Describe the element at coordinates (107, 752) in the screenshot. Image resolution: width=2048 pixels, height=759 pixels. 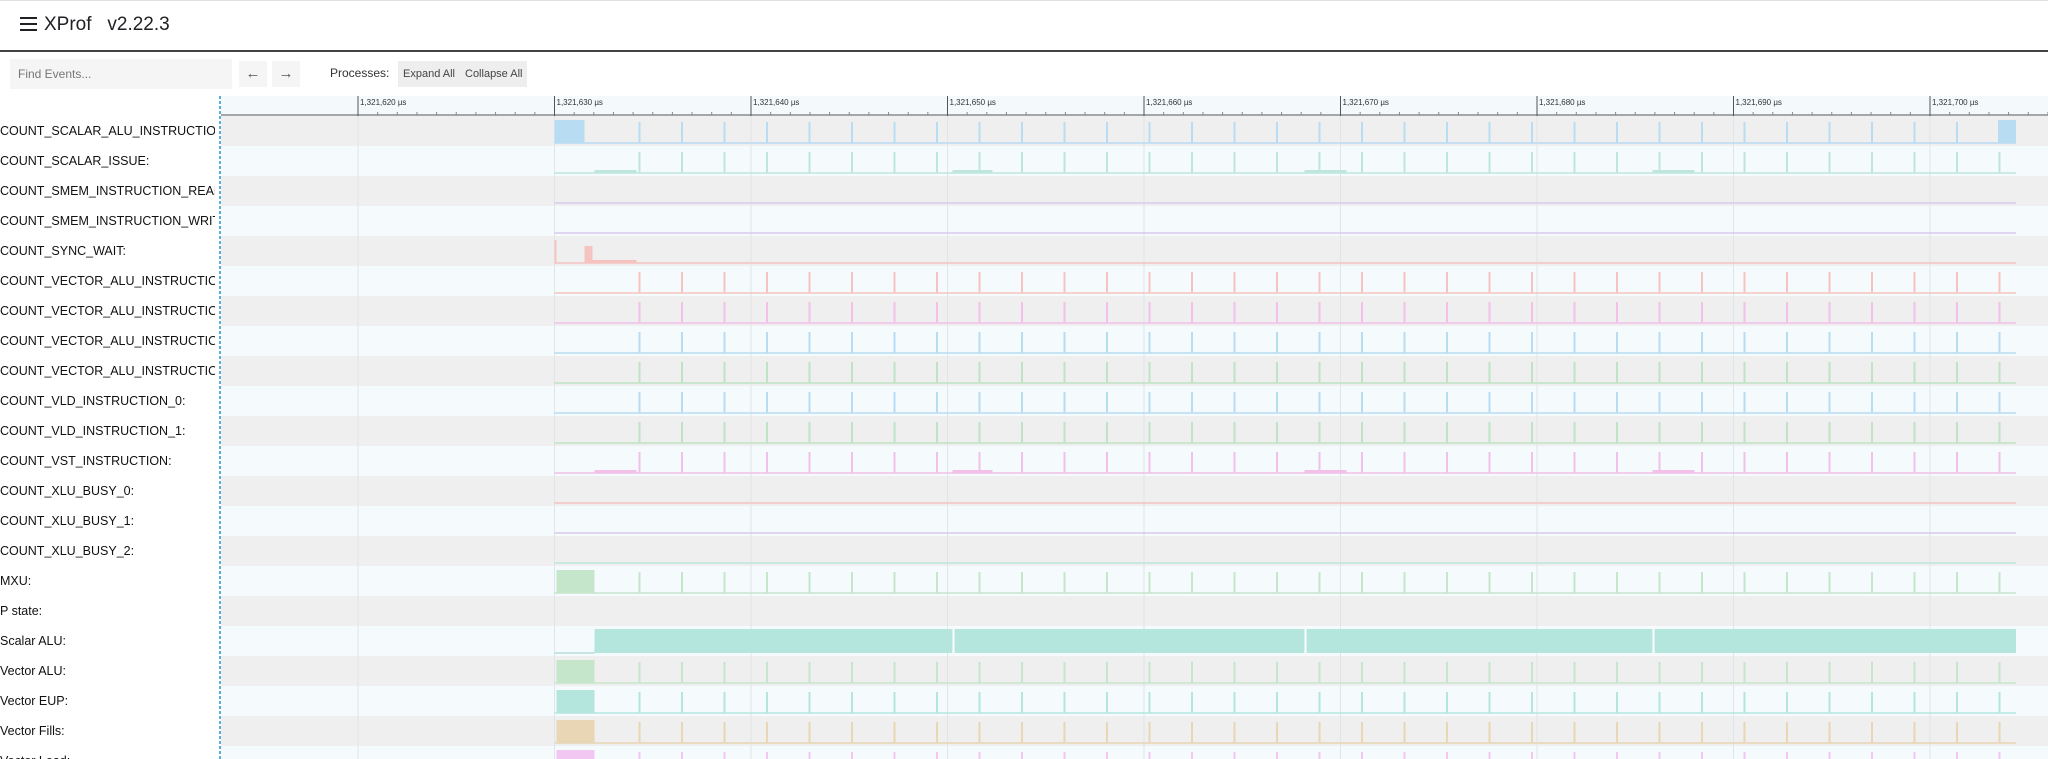
I see `track-label: Vector Load:` at that location.